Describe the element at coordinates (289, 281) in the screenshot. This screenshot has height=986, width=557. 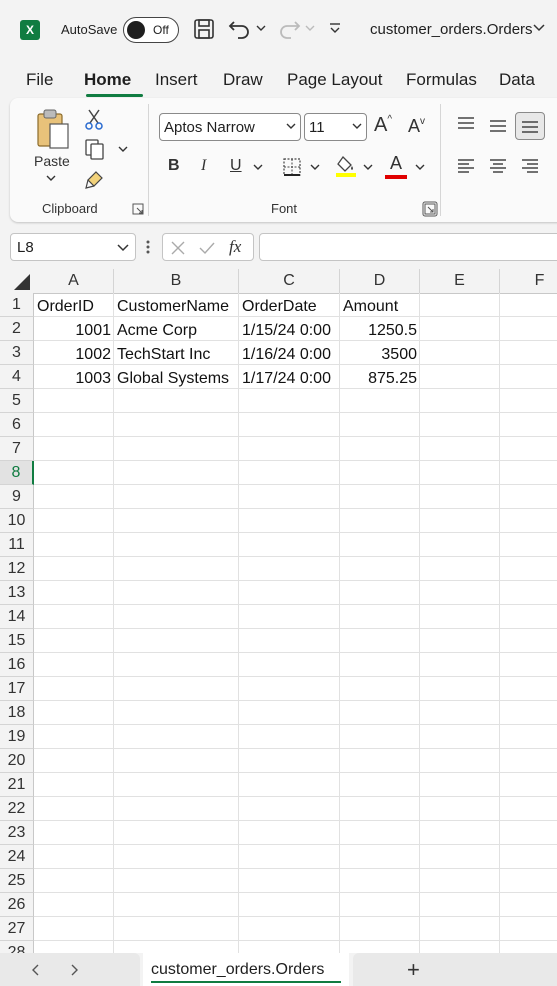
I see `column-header-c: C` at that location.